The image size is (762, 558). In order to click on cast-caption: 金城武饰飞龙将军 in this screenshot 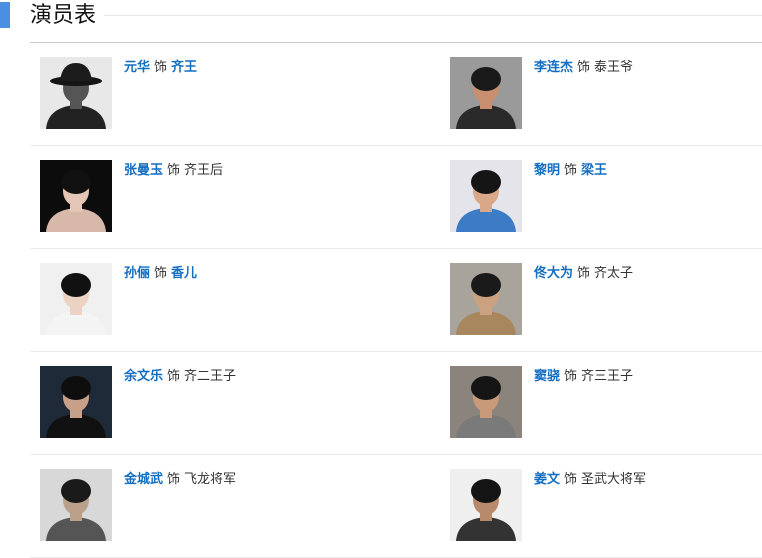, I will do `click(180, 480)`.